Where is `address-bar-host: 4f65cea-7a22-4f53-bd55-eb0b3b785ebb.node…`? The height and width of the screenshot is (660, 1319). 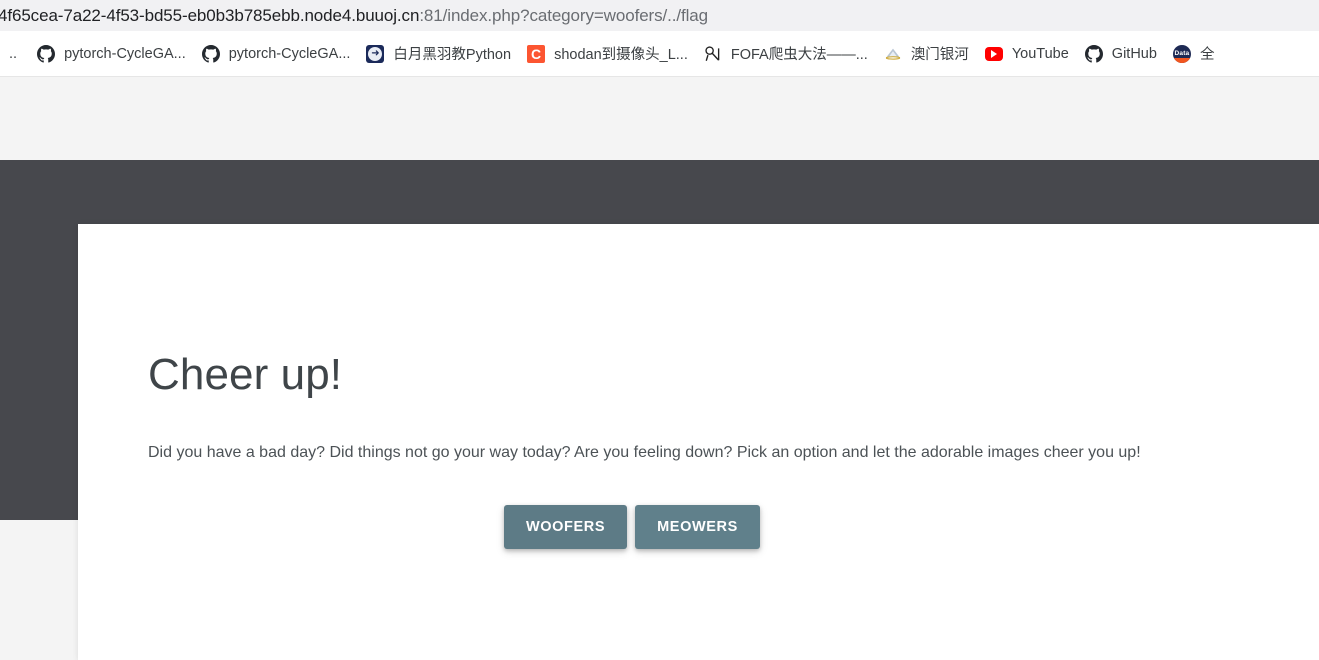
address-bar-host: 4f65cea-7a22-4f53-bd55-eb0b3b785ebb.node… is located at coordinates (210, 15).